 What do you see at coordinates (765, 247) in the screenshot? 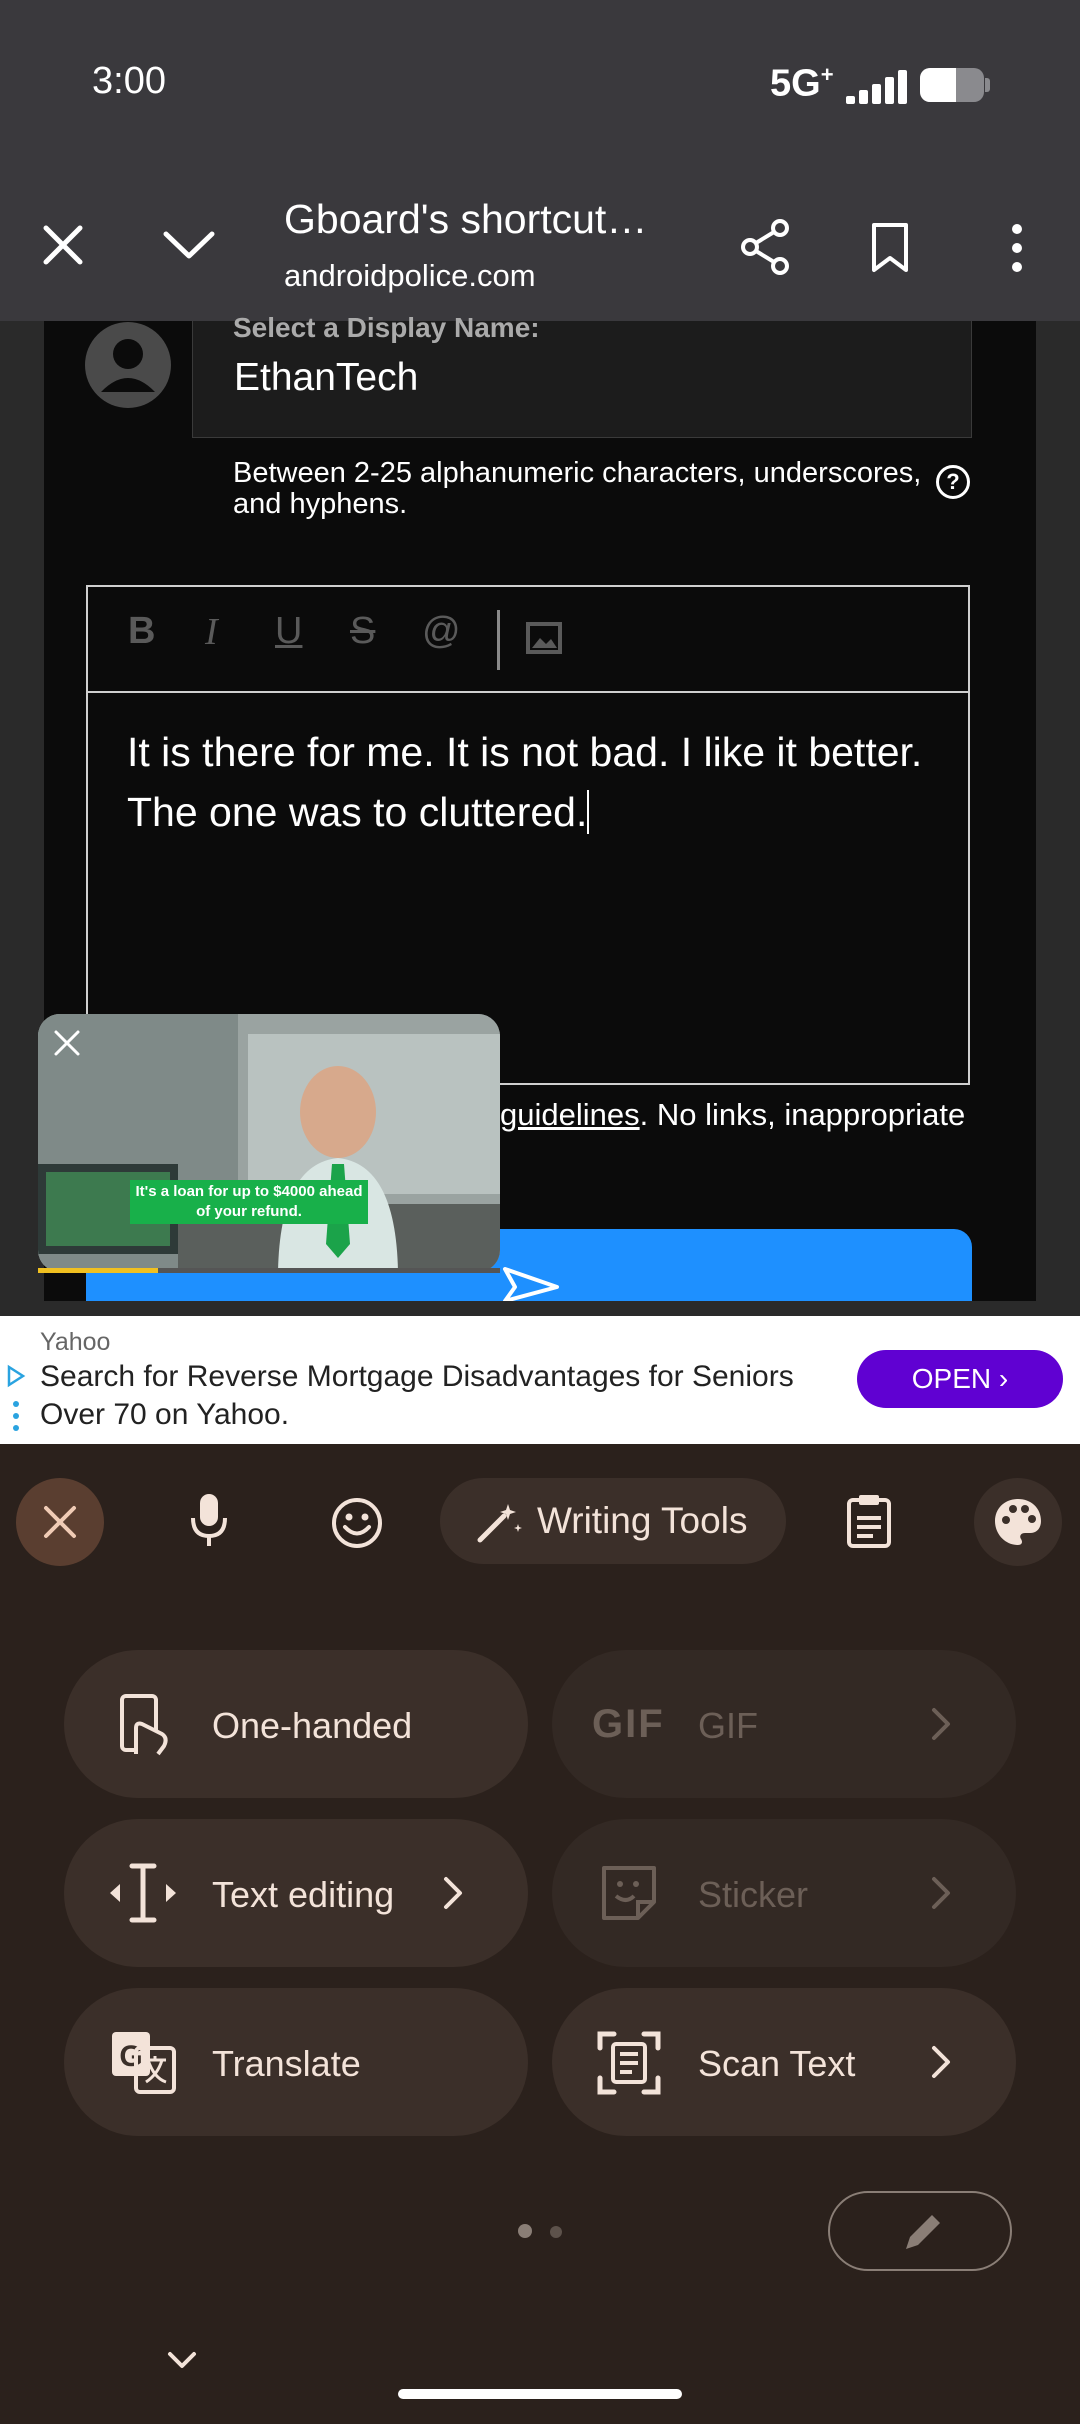
I see `share-icon` at bounding box center [765, 247].